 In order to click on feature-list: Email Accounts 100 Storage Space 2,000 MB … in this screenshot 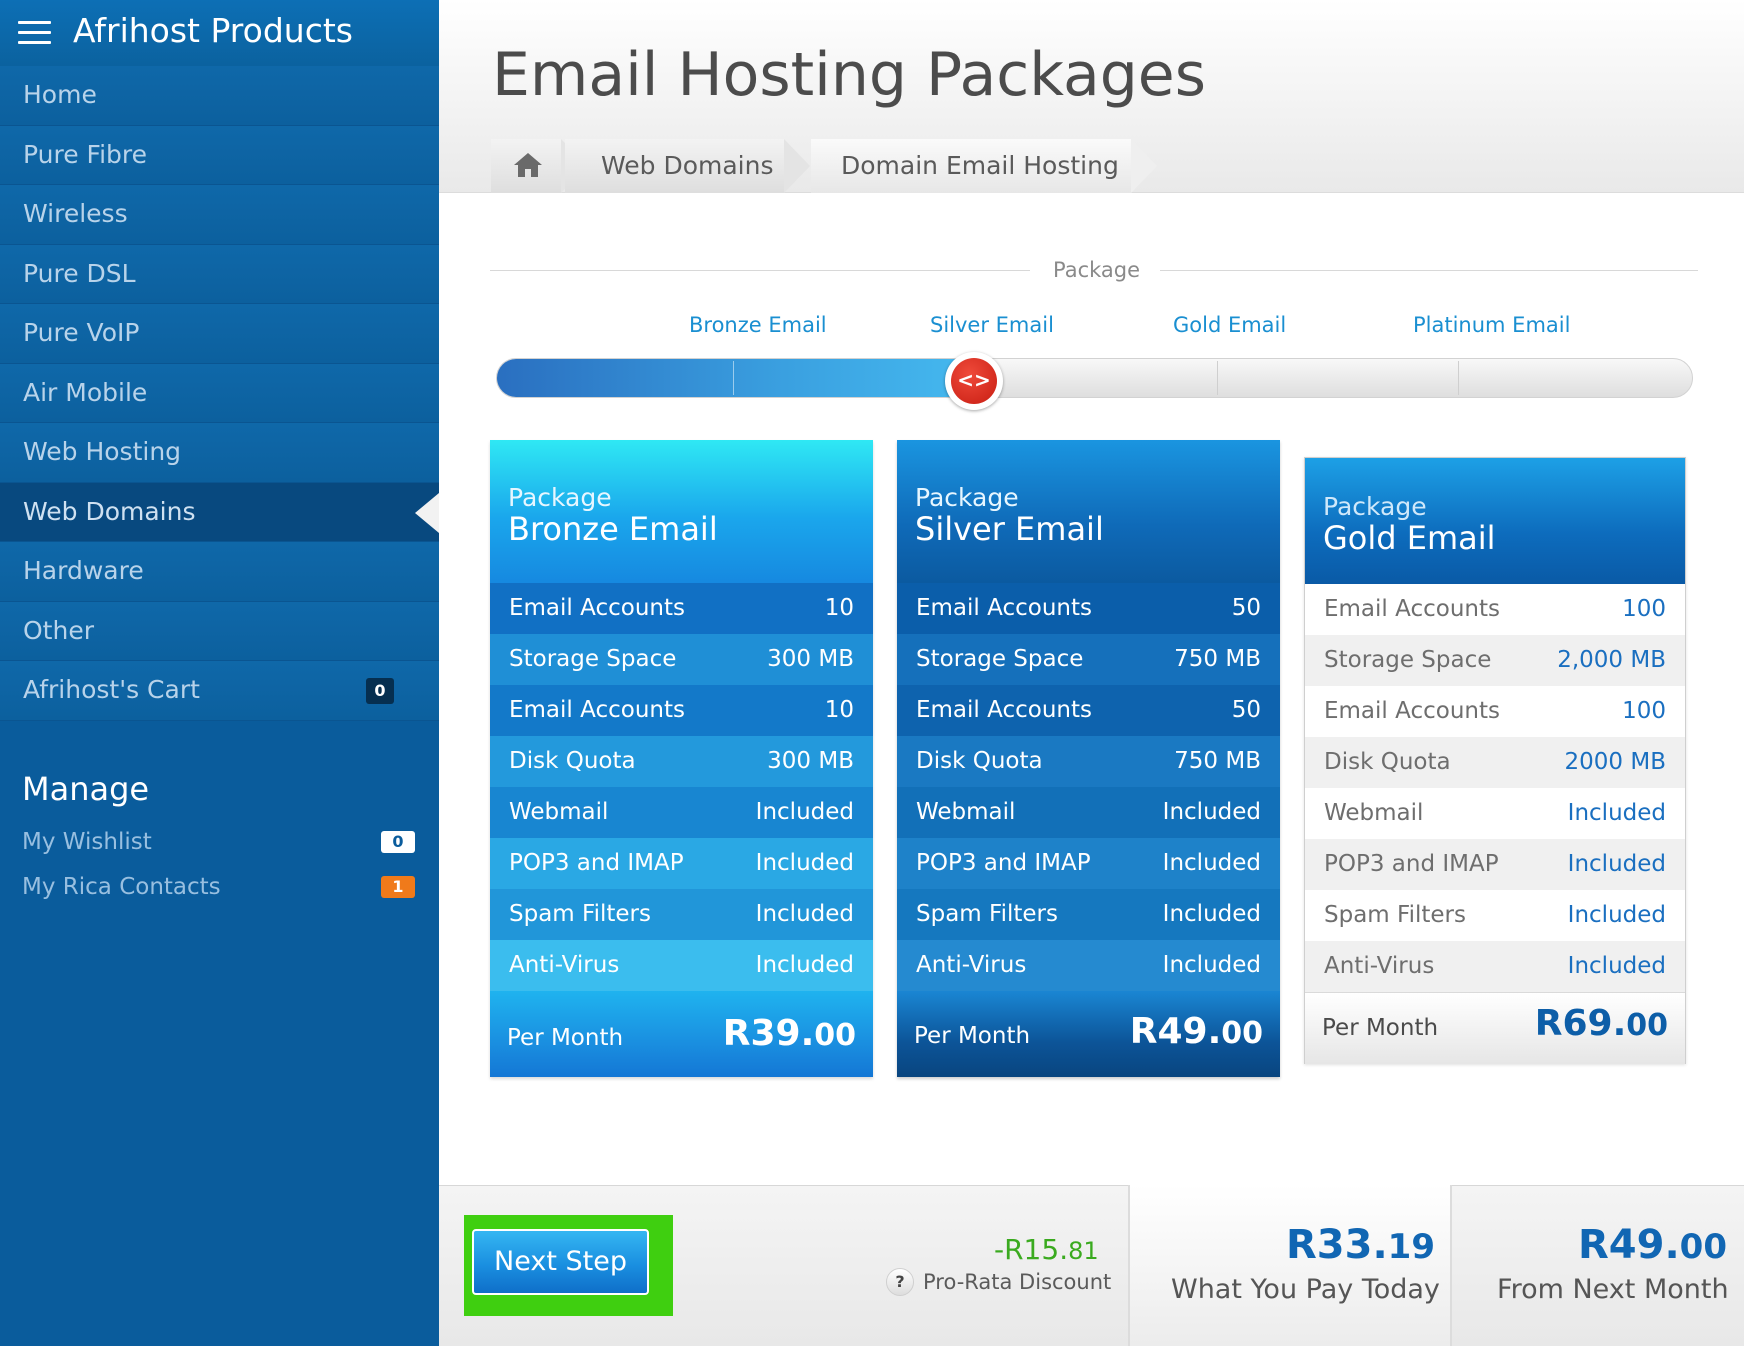, I will do `click(1495, 788)`.